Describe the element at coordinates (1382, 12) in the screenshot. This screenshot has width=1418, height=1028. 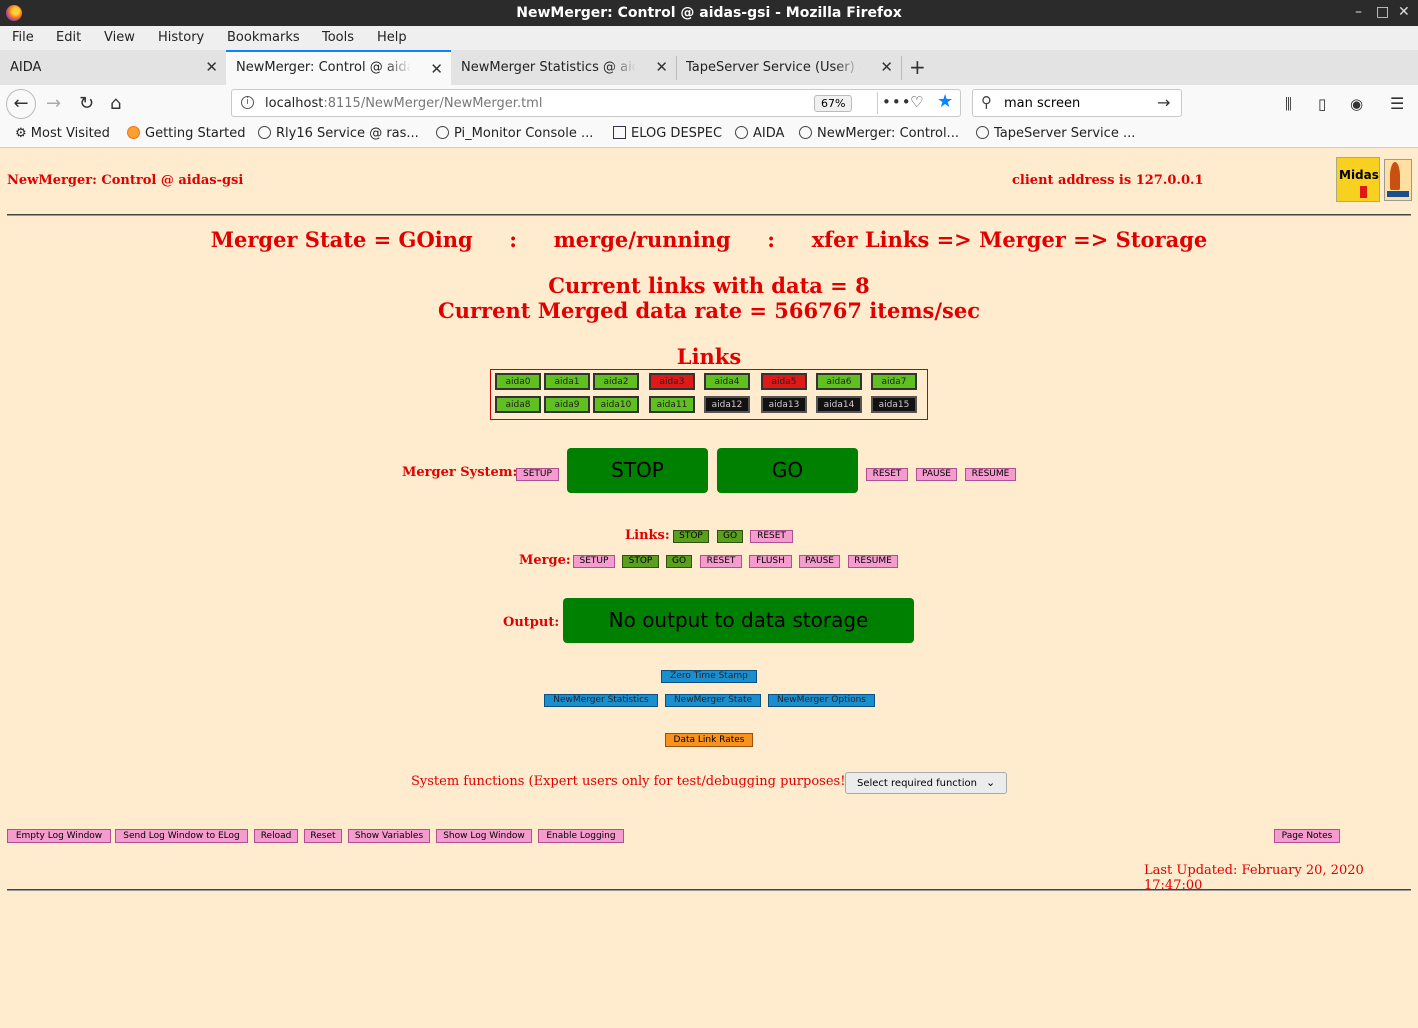
I see `maximize-icon: □` at that location.